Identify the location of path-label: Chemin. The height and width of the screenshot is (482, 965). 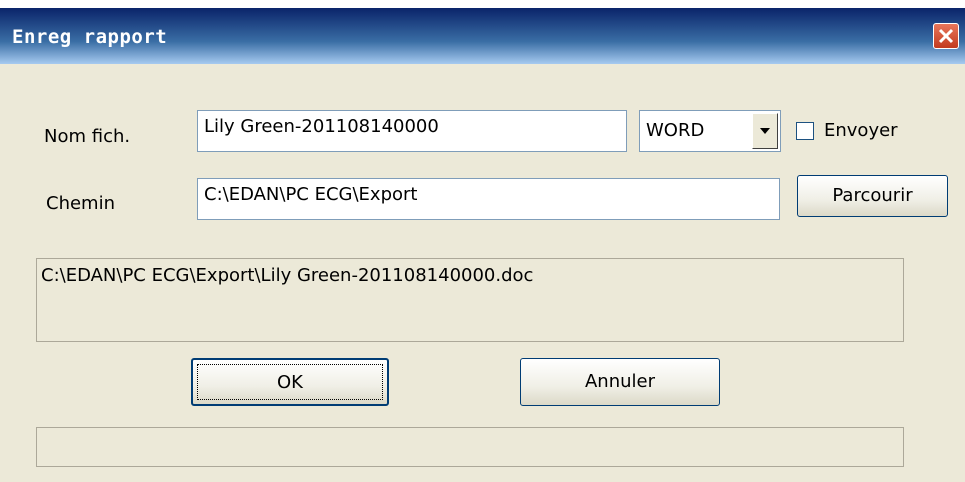
(80, 203).